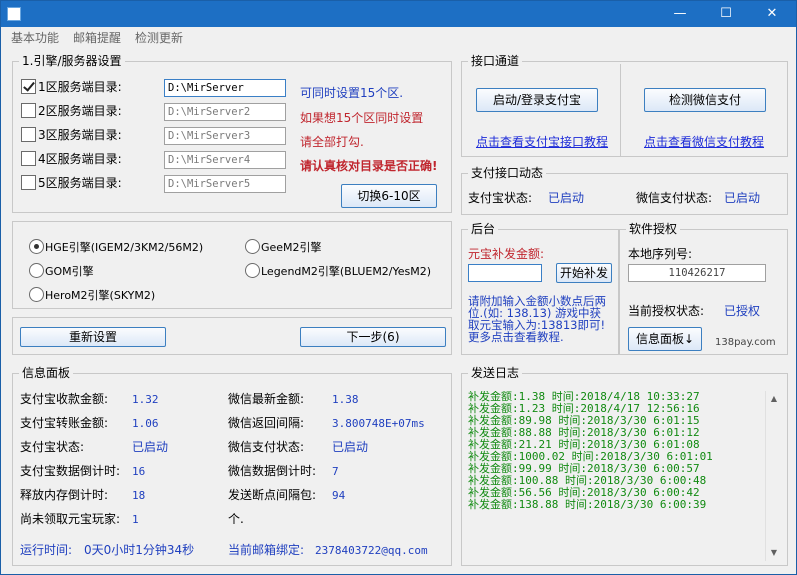 Image resolution: width=797 pixels, height=575 pixels. Describe the element at coordinates (159, 37) in the screenshot. I see `menu-update: 检测更新` at that location.